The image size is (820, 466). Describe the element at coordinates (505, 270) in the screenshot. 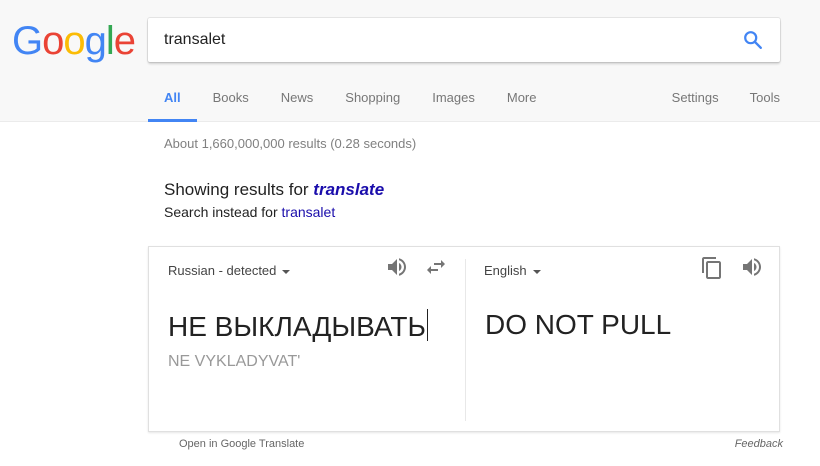

I see `target-language-label: English` at that location.